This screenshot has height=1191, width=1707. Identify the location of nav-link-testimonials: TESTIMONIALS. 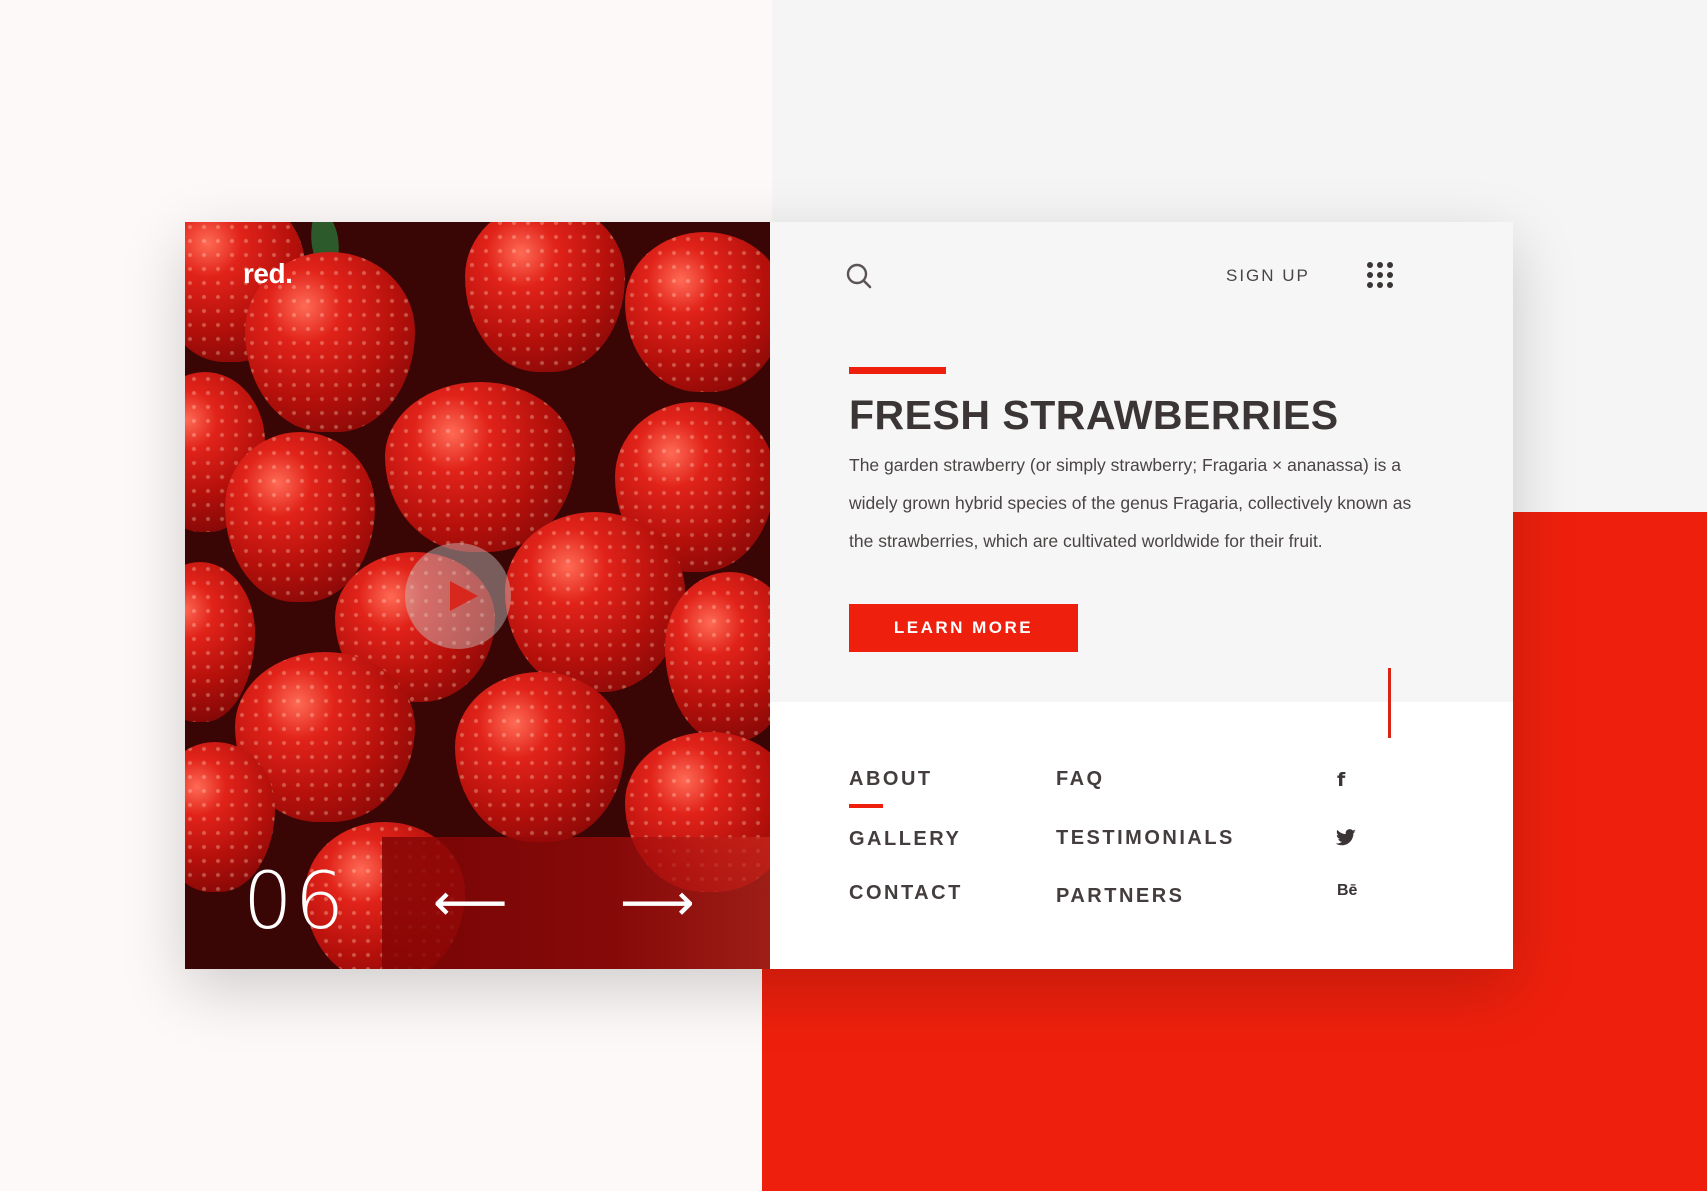
(1145, 838).